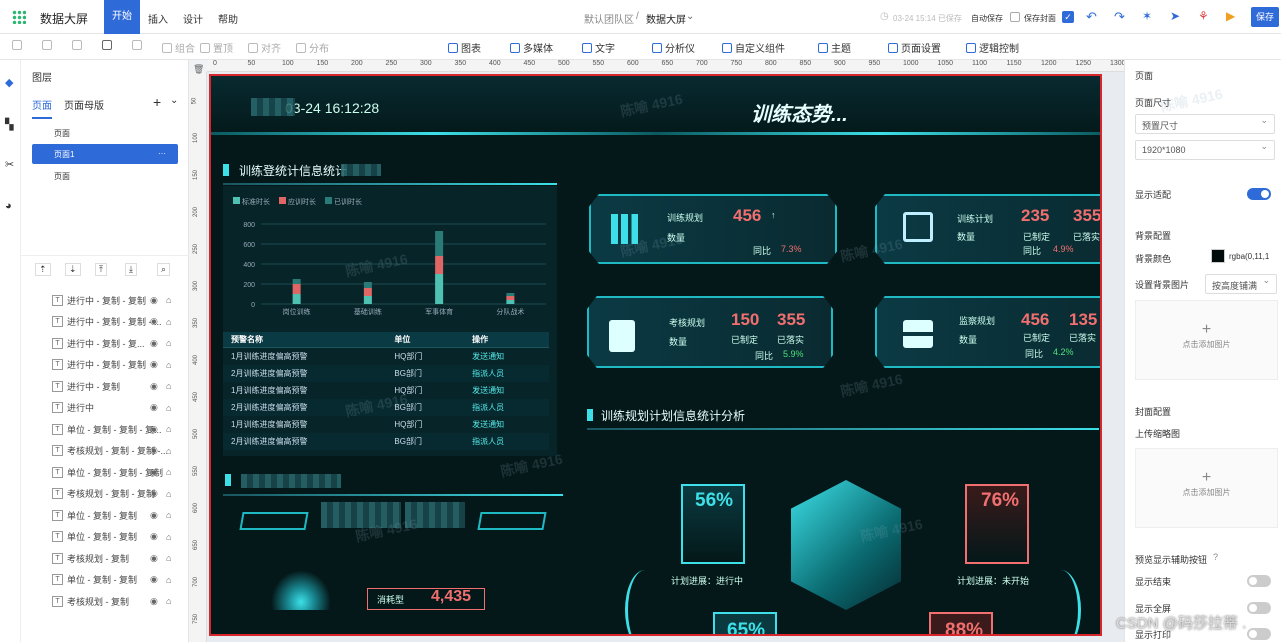  I want to click on tool-distribute: 分布, so click(312, 47).